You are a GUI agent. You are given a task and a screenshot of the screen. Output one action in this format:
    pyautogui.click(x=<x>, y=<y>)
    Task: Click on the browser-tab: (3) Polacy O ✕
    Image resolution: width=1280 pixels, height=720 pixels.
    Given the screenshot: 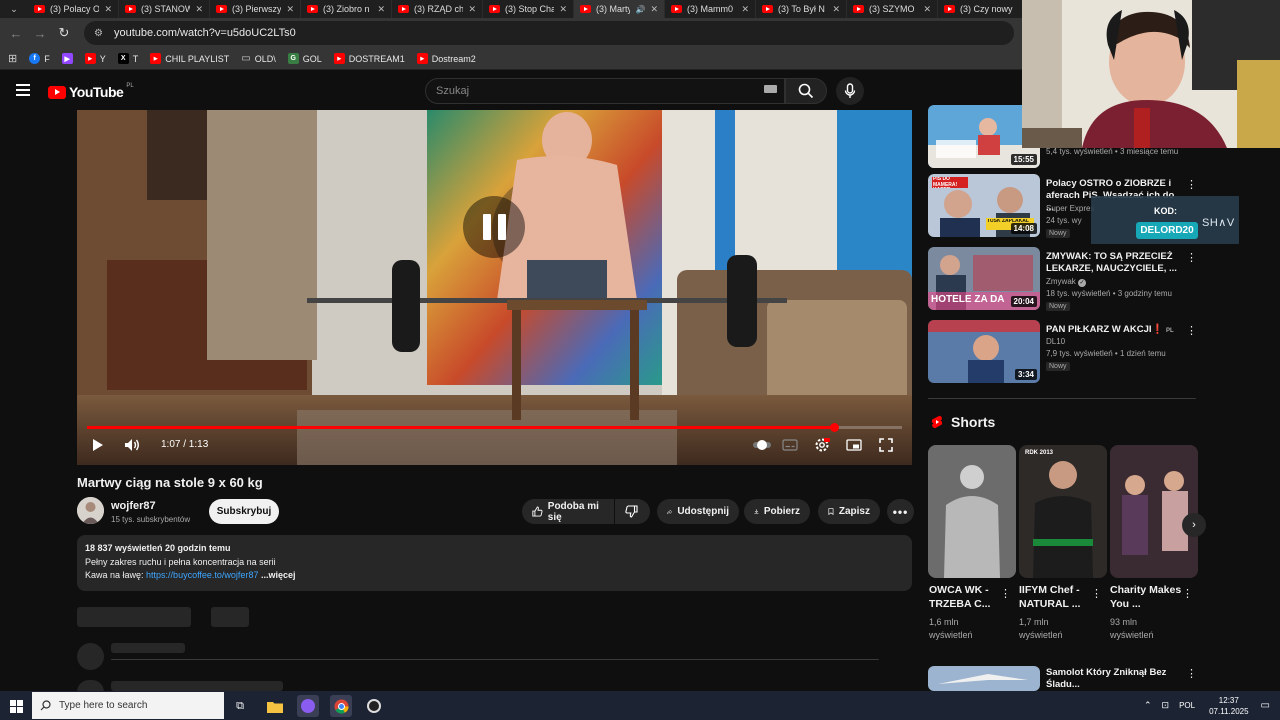 What is the action you would take?
    pyautogui.click(x=73, y=9)
    